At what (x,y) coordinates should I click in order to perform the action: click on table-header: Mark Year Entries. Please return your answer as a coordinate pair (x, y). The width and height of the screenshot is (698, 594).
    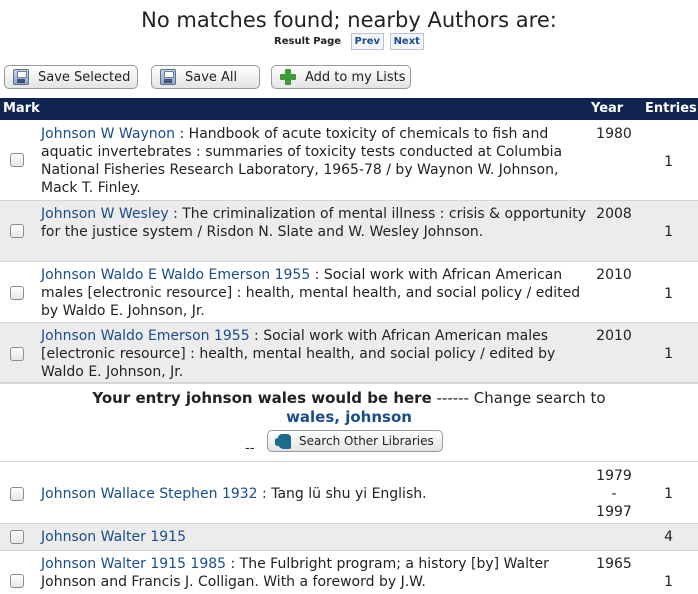
    Looking at the image, I should click on (349, 109).